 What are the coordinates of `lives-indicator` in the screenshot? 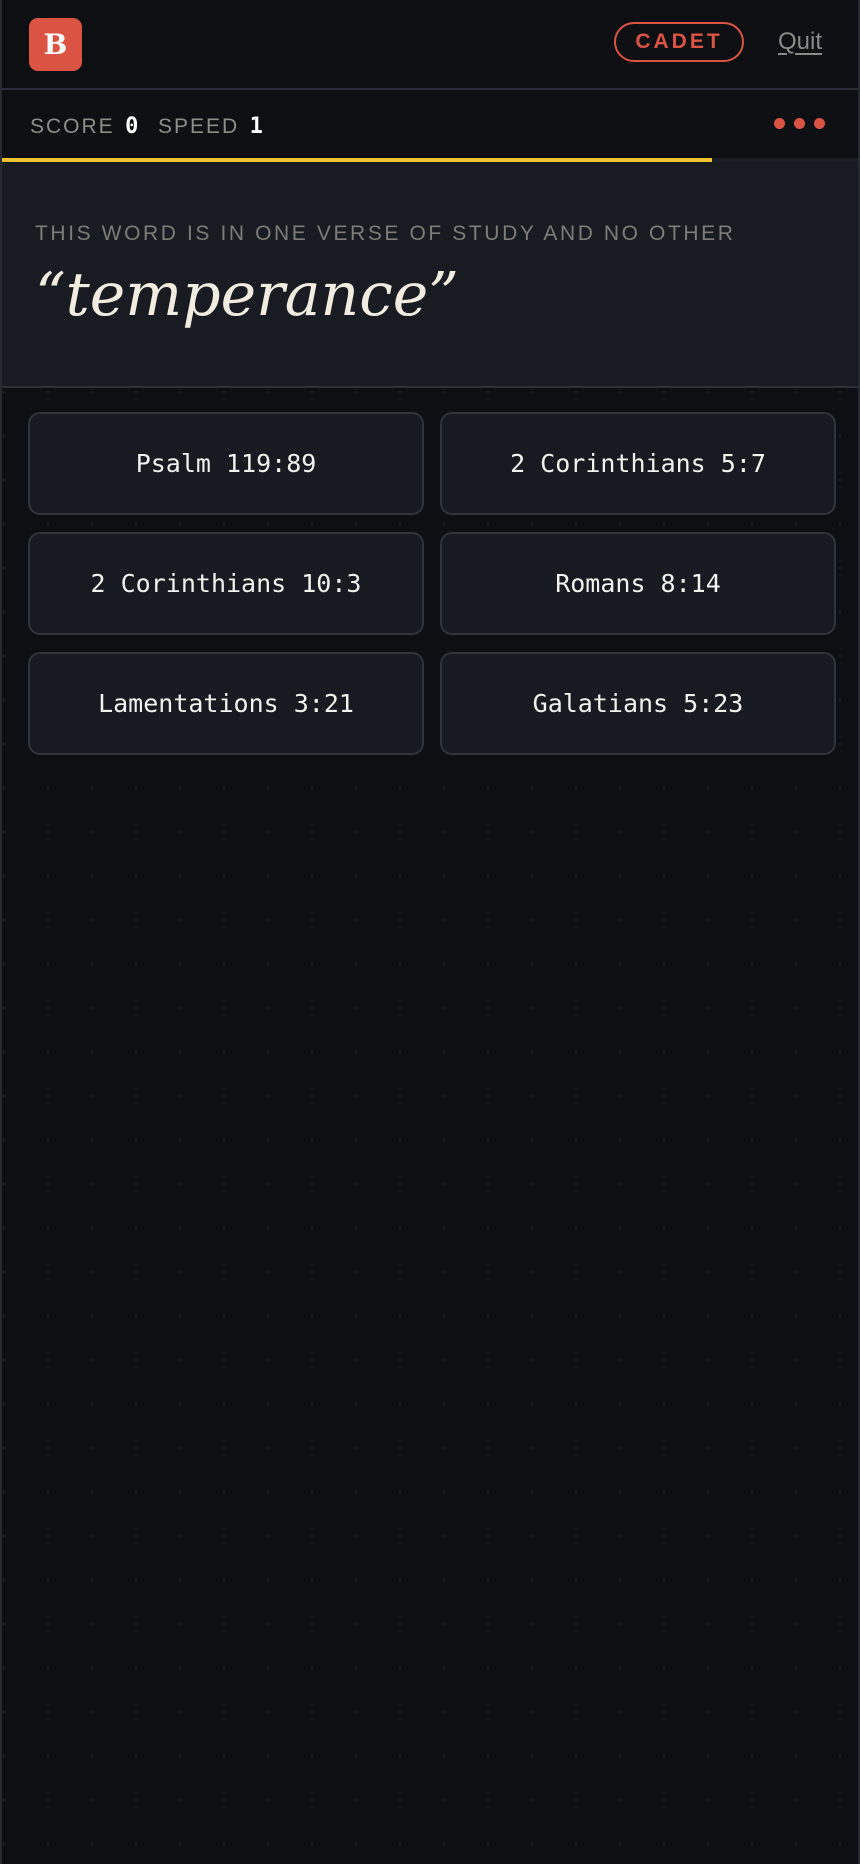 It's located at (799, 123).